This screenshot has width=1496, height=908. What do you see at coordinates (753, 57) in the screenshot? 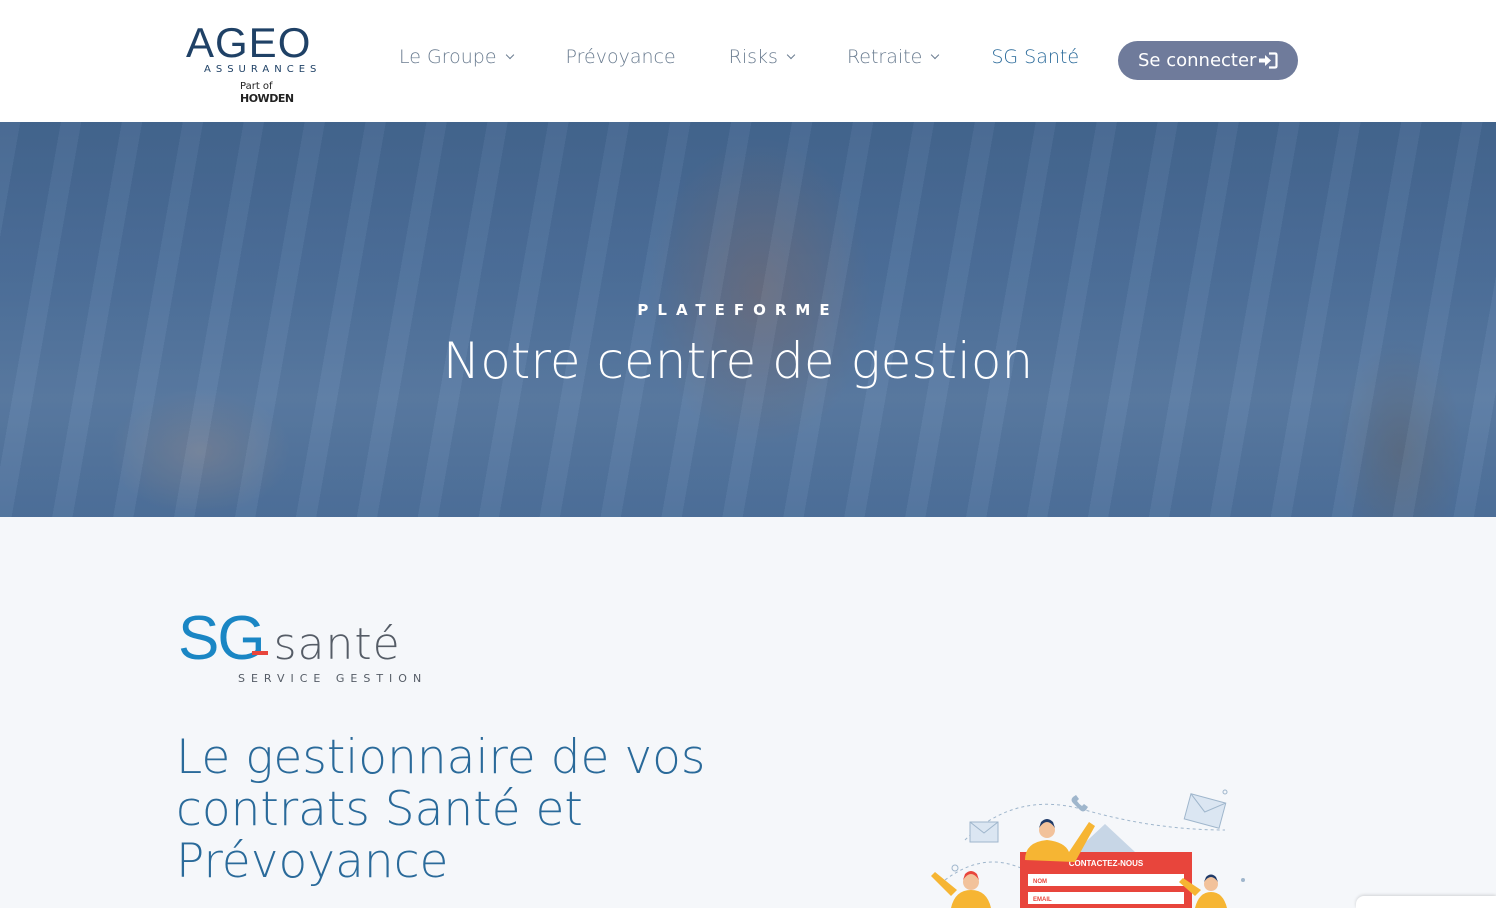
I see `nav-label: Risks` at bounding box center [753, 57].